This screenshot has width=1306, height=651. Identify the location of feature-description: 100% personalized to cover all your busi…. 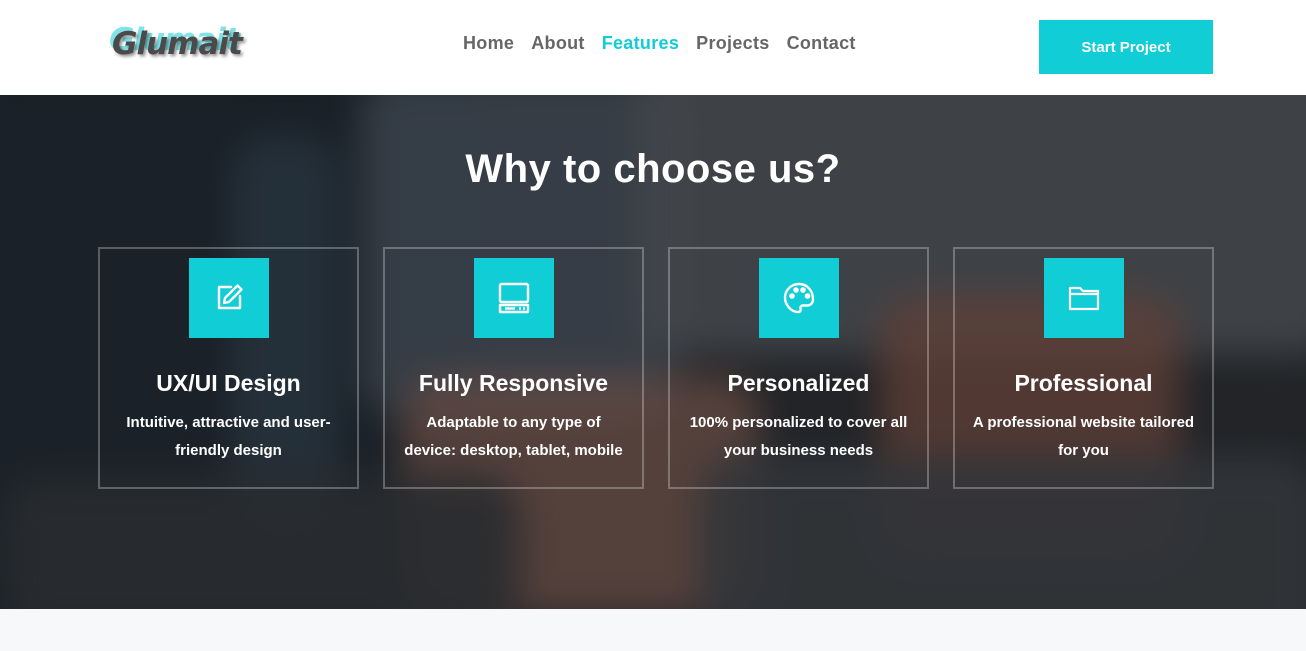
(798, 436).